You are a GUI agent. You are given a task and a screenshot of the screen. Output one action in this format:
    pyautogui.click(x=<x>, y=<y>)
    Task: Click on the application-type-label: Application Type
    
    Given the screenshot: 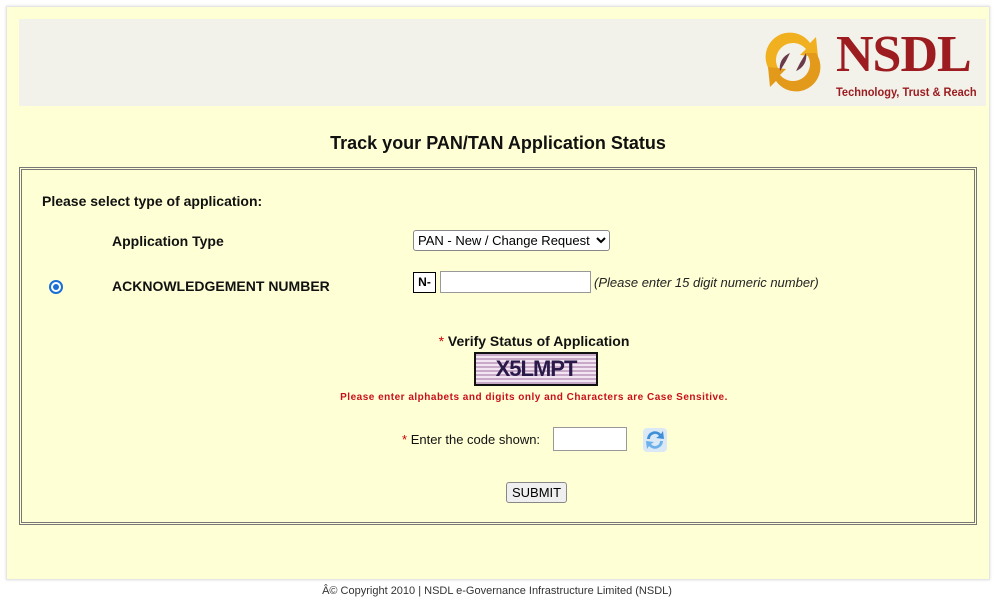 What is the action you would take?
    pyautogui.click(x=168, y=241)
    